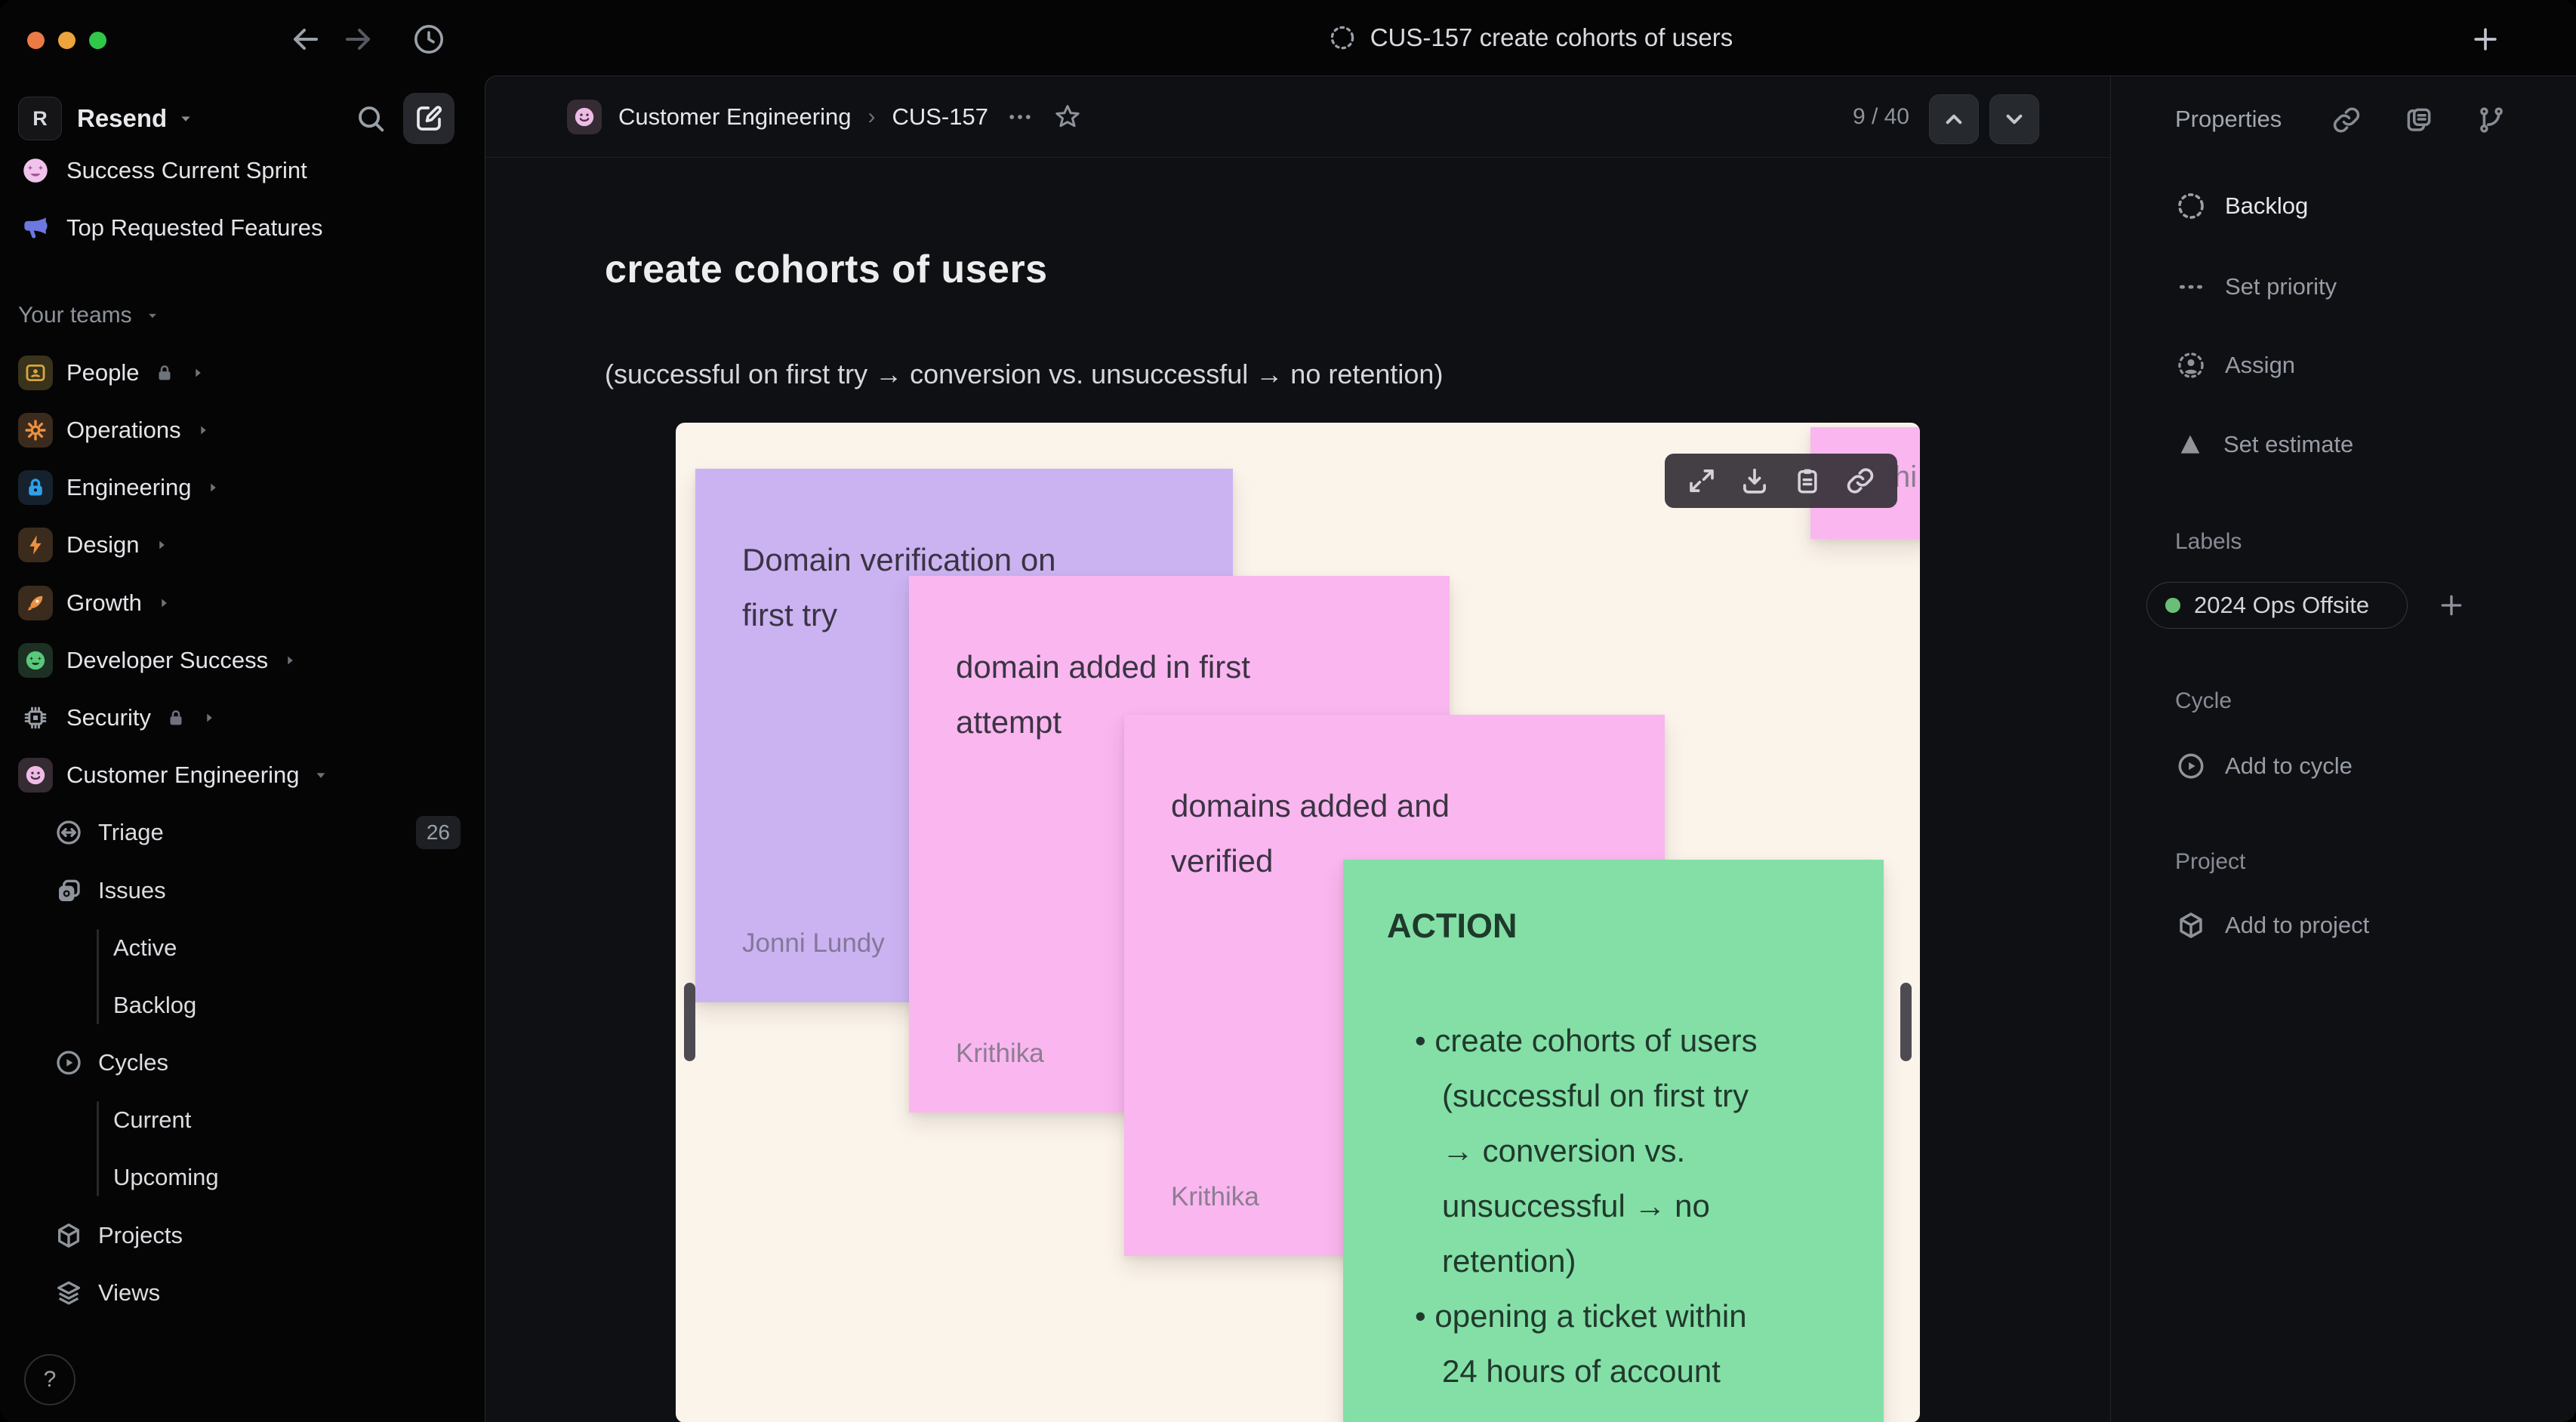 This screenshot has height=1422, width=2576. What do you see at coordinates (1880, 116) in the screenshot?
I see `issue-position-counter: 9 / 40` at bounding box center [1880, 116].